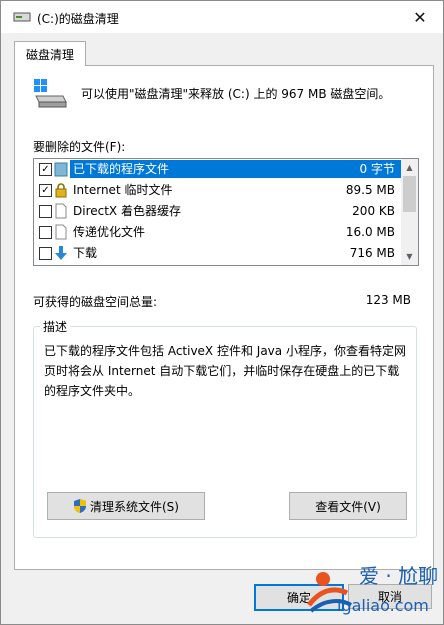 This screenshot has height=625, width=444. I want to click on tab-disk-cleanup: 磁盘清理, so click(50, 53).